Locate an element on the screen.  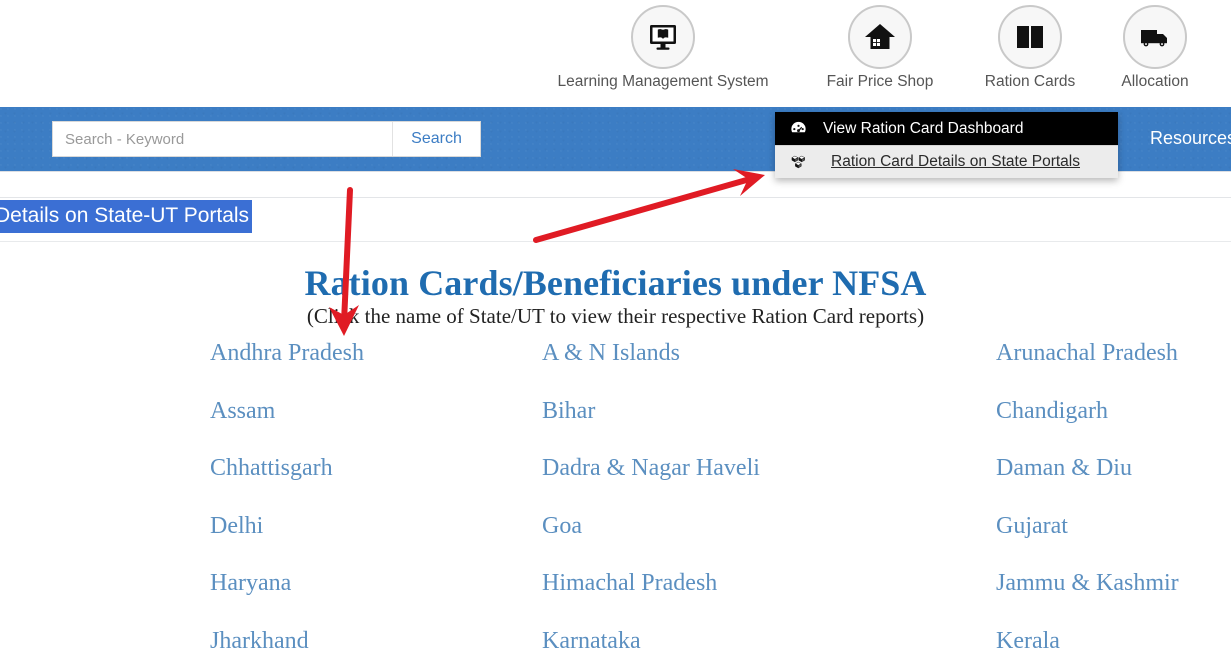
stacked-boxes-icon is located at coordinates (798, 162).